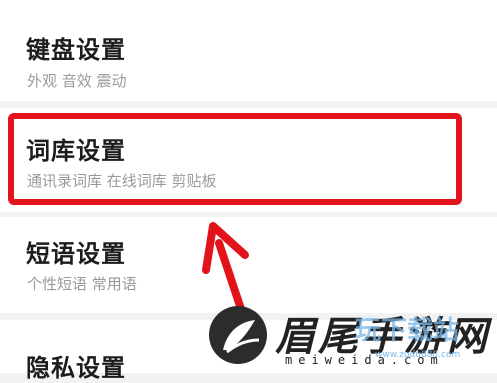 The height and width of the screenshot is (383, 497). What do you see at coordinates (77, 81) in the screenshot?
I see `settings-item-subtitle: 外观 音效 震动` at bounding box center [77, 81].